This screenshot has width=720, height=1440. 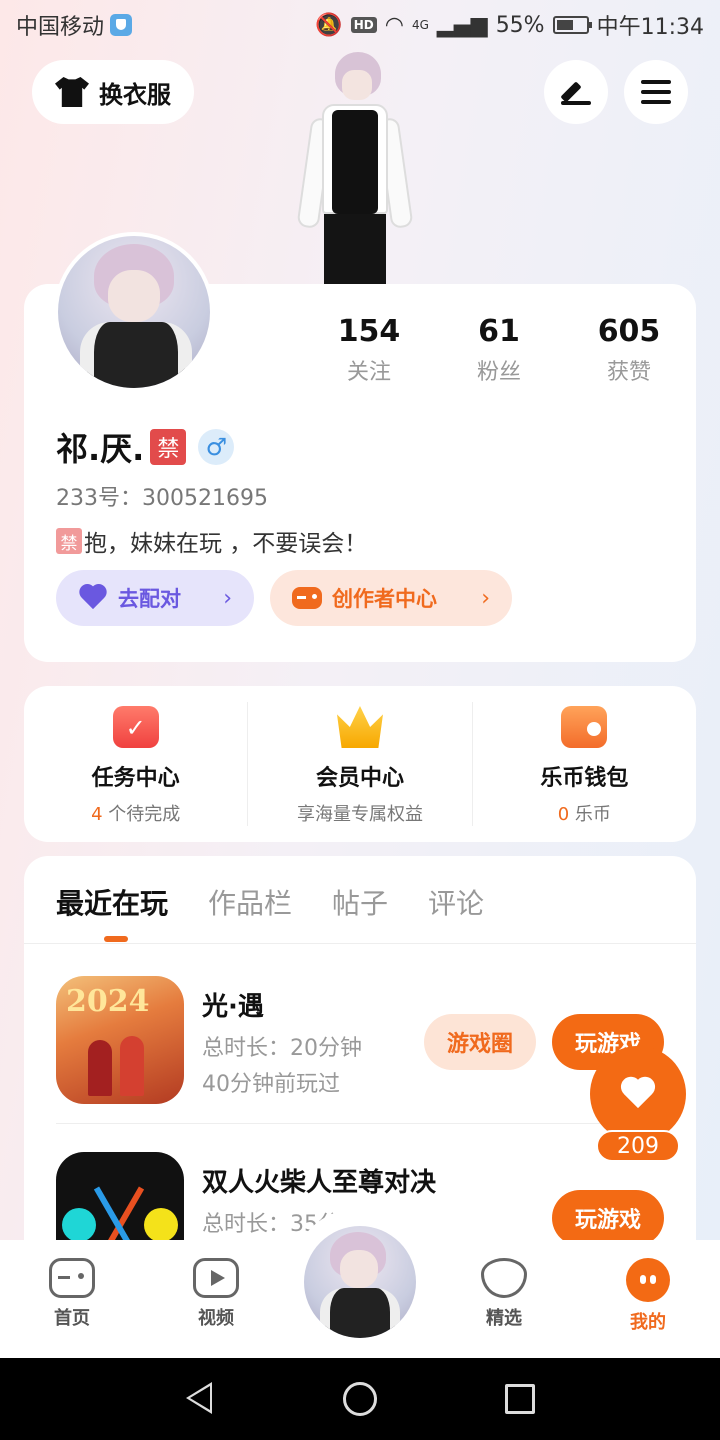 I want to click on system-nav-bar, so click(x=360, y=1399).